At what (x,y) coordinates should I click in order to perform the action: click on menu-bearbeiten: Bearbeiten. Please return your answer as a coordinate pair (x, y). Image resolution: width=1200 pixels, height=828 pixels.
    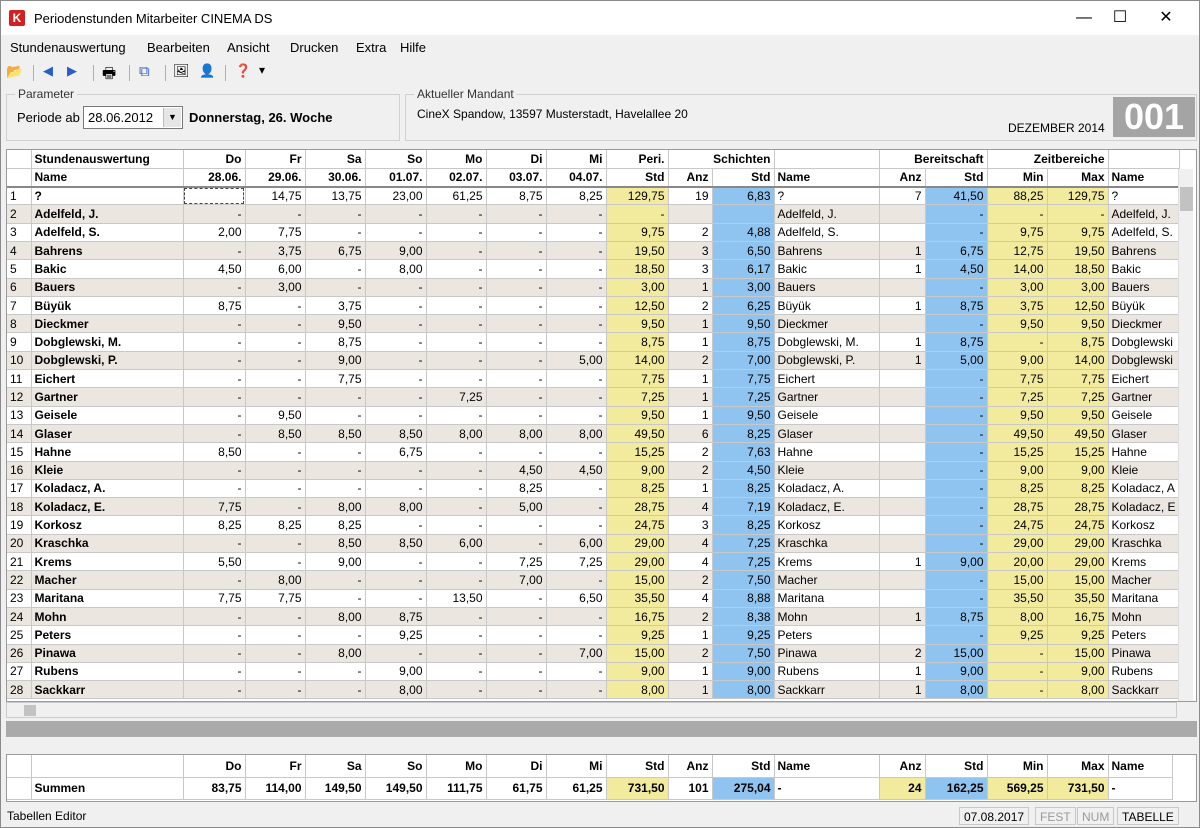
    Looking at the image, I should click on (178, 47).